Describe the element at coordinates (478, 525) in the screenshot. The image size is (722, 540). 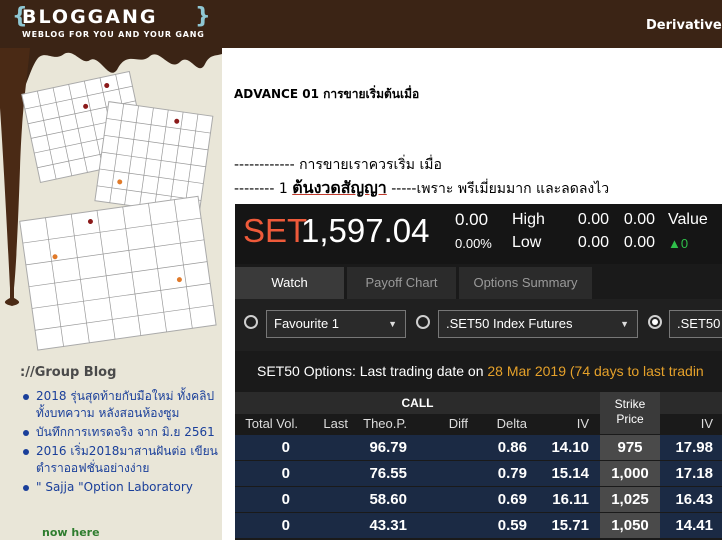
I see `table-row: 0 43.31 0.59 15.71 1,050 14.41` at that location.